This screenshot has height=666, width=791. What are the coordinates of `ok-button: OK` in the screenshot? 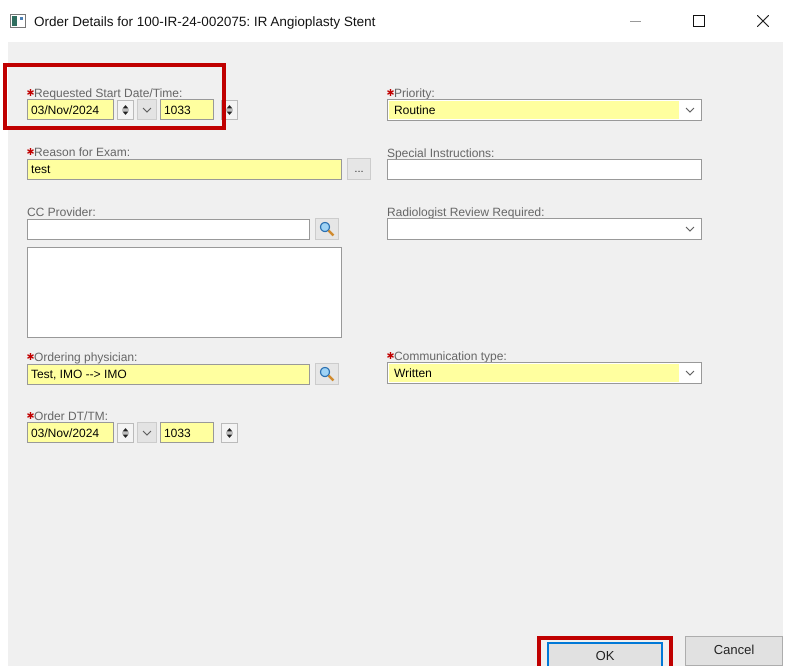 It's located at (605, 654).